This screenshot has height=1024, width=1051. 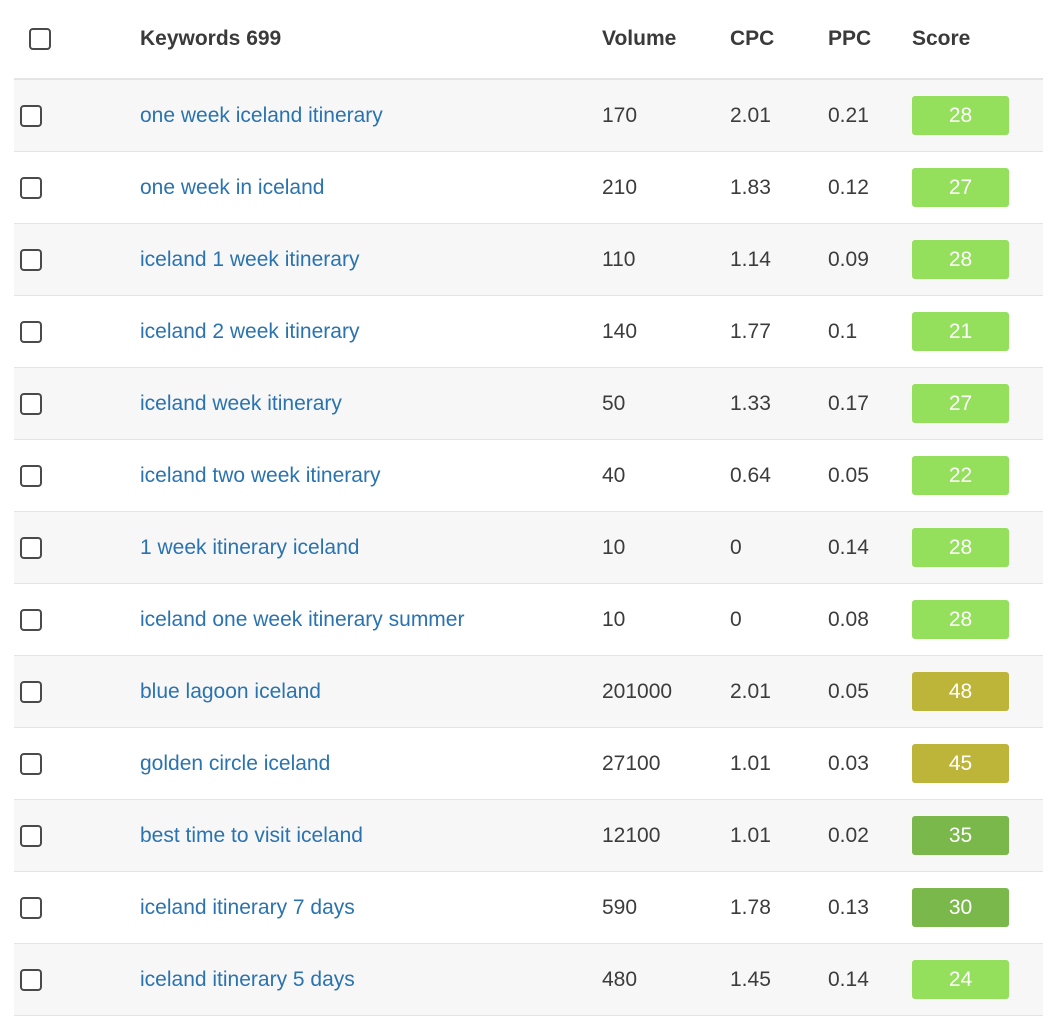 I want to click on volume-cell: 140, so click(x=620, y=331).